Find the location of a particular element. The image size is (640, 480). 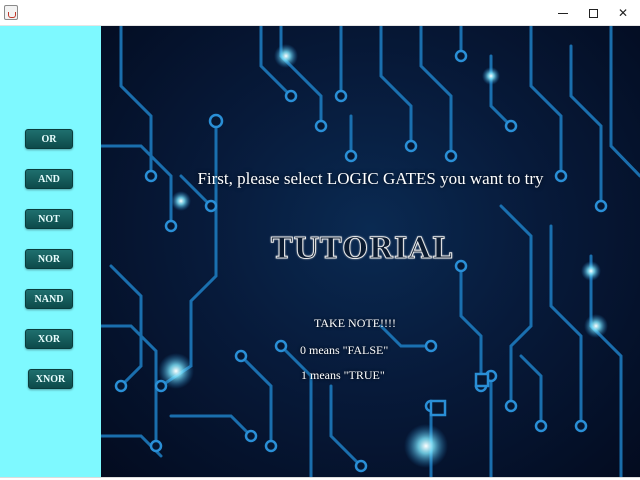

close-button: ✕ is located at coordinates (623, 13).